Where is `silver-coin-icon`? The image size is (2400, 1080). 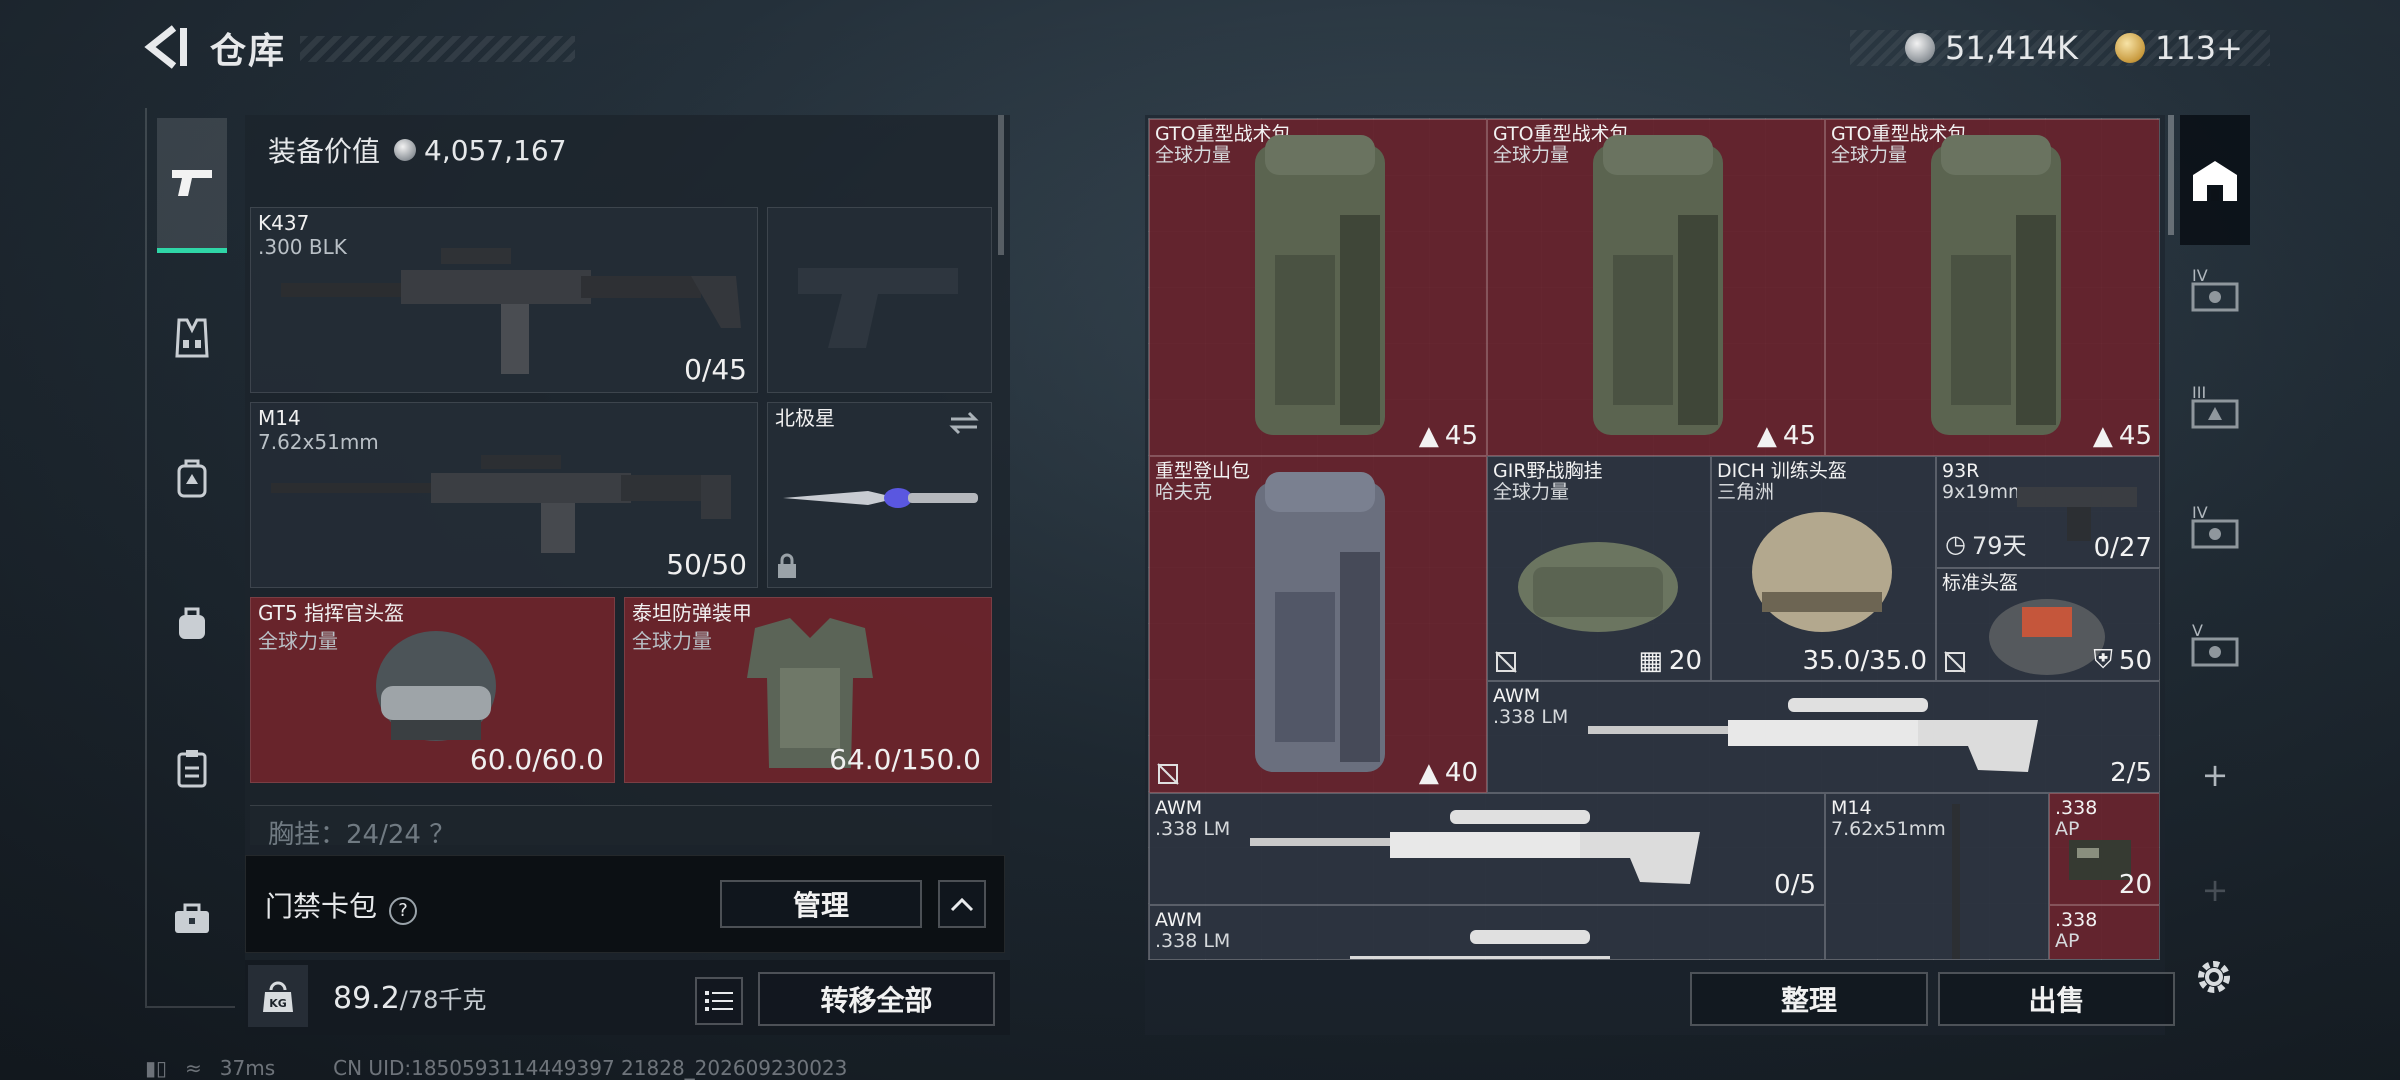
silver-coin-icon is located at coordinates (1920, 48).